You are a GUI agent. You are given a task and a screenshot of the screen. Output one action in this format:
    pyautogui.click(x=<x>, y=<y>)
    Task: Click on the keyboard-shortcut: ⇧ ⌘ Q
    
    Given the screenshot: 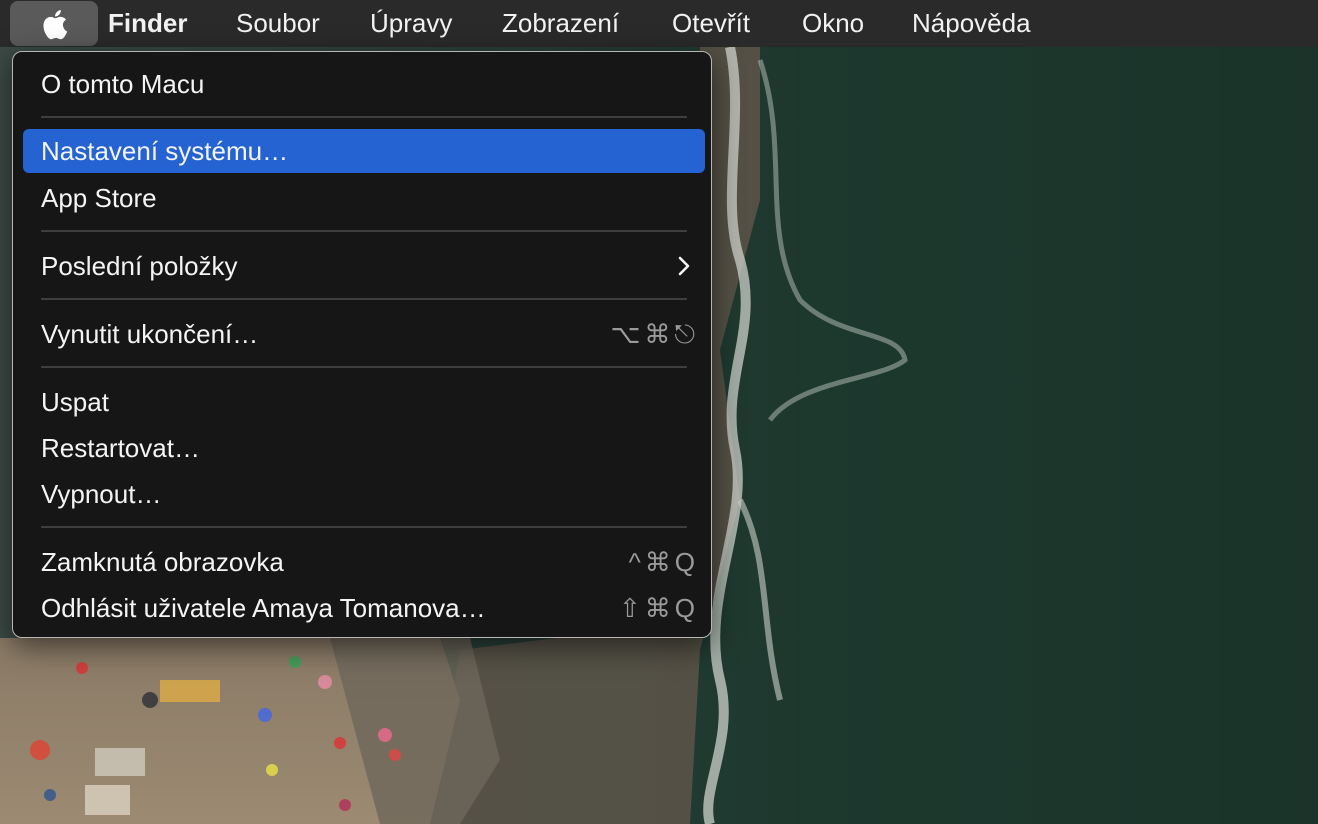 What is the action you would take?
    pyautogui.click(x=657, y=608)
    